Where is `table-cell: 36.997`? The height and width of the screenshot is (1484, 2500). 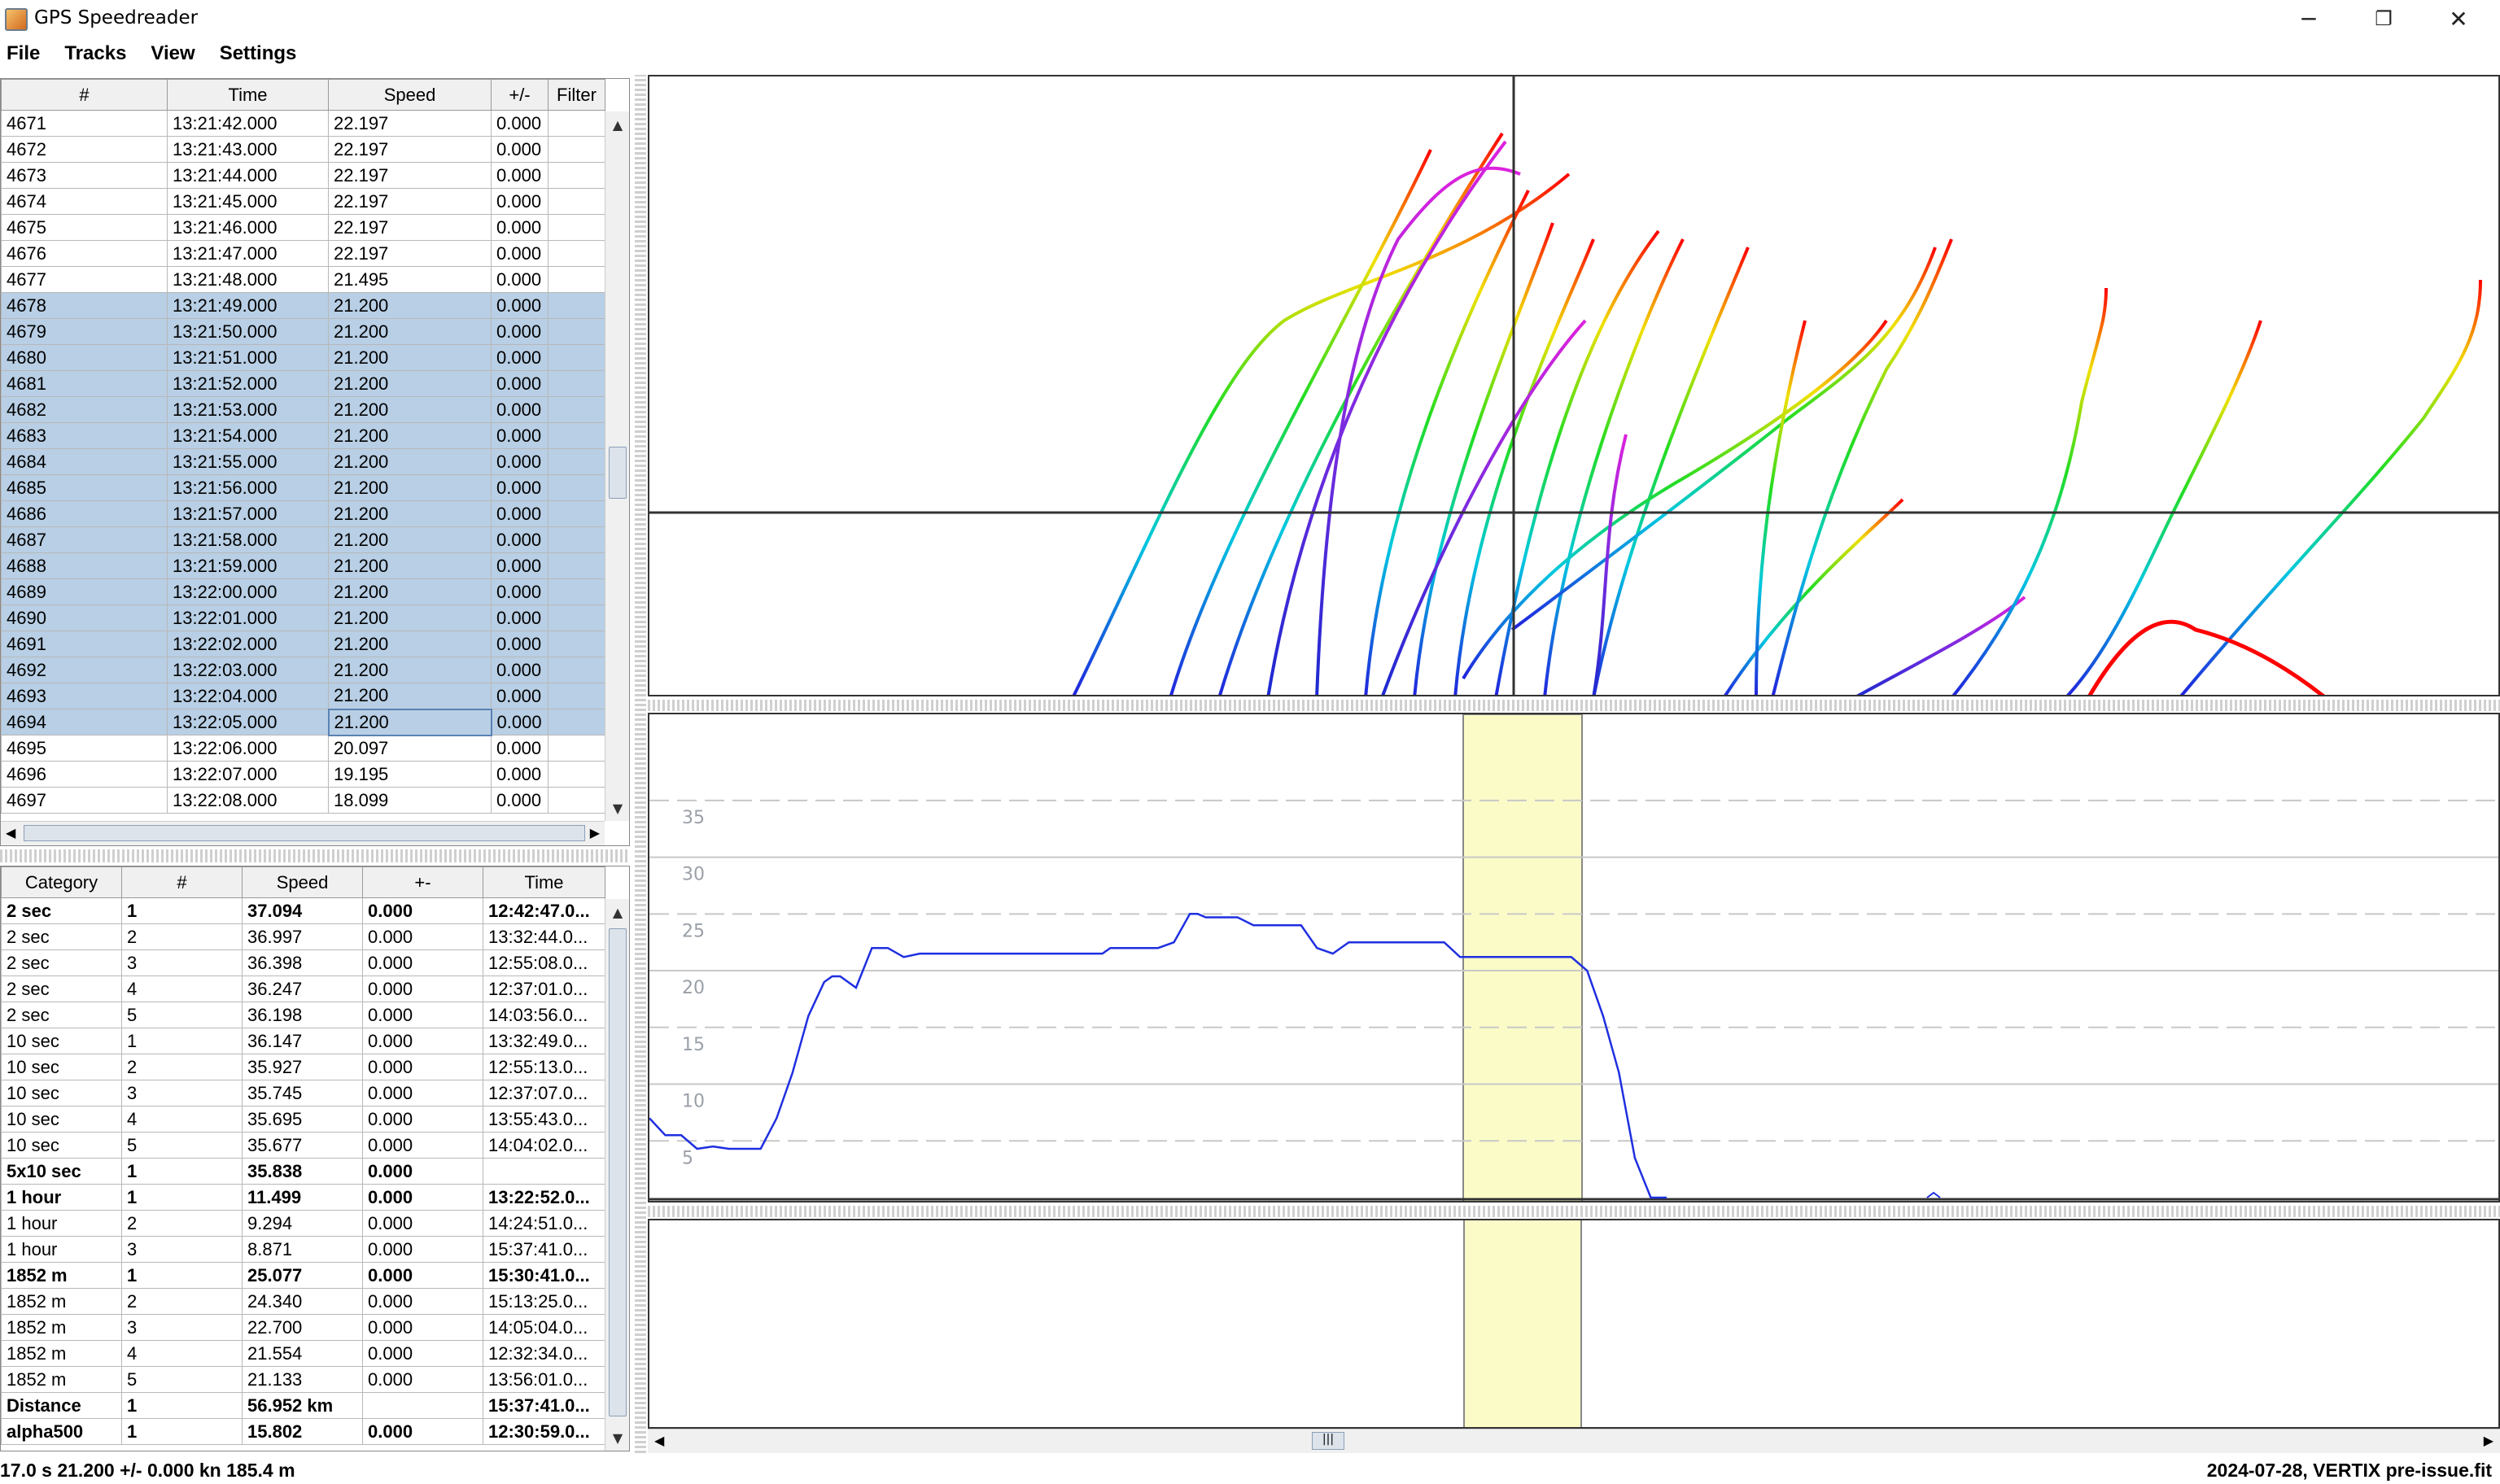 table-cell: 36.997 is located at coordinates (302, 937).